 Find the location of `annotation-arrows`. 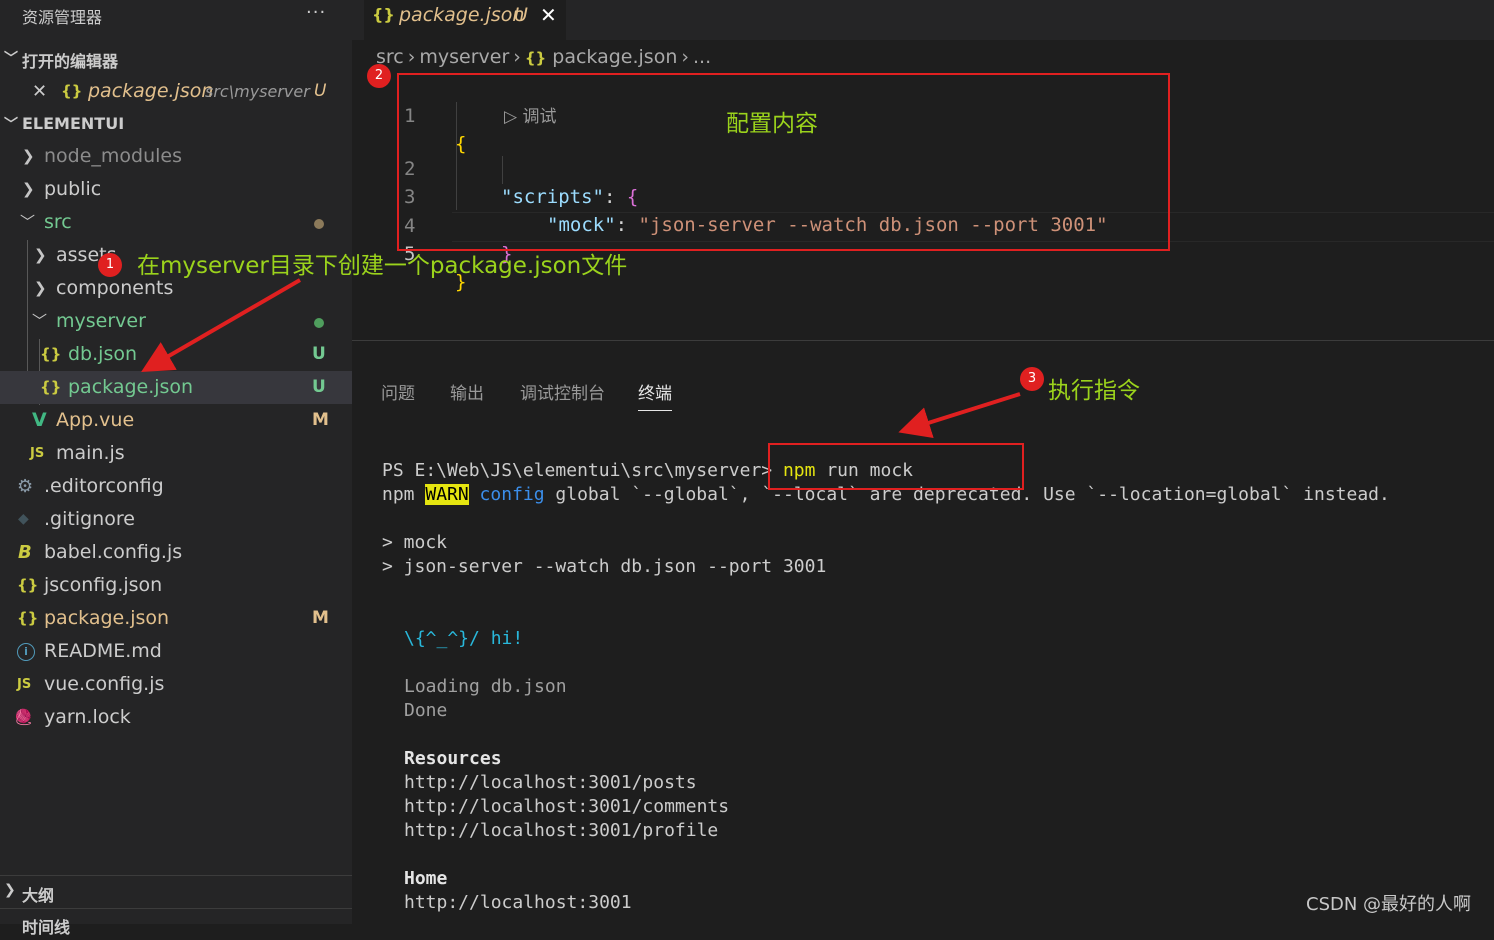

annotation-arrows is located at coordinates (581, 358).